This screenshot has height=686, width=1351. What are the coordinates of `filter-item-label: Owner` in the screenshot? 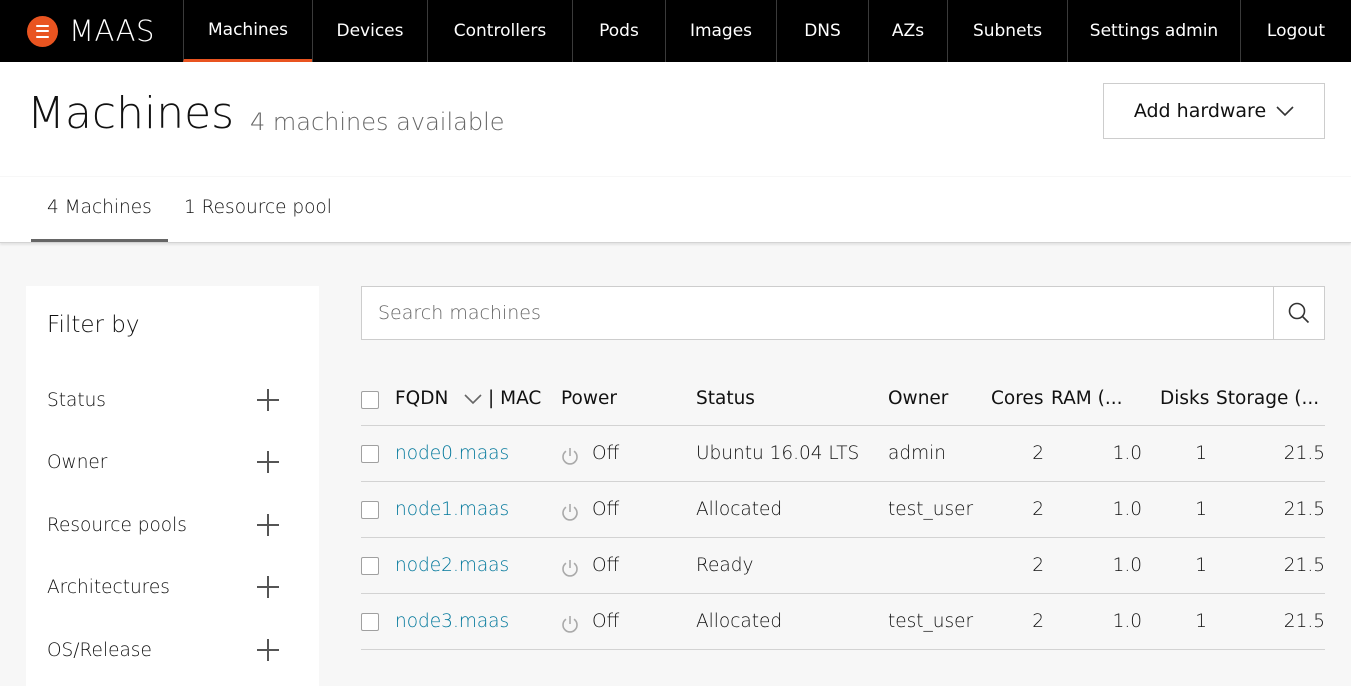 It's located at (77, 462).